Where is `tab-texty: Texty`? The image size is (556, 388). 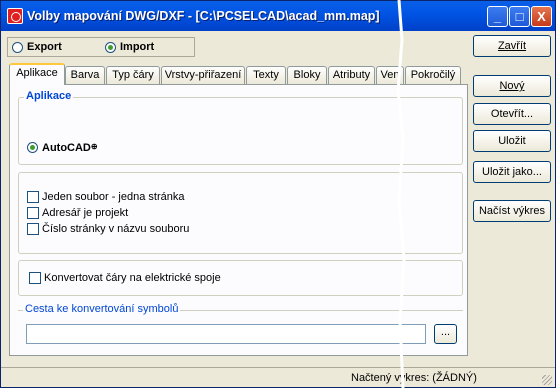
tab-texty: Texty is located at coordinates (266, 75).